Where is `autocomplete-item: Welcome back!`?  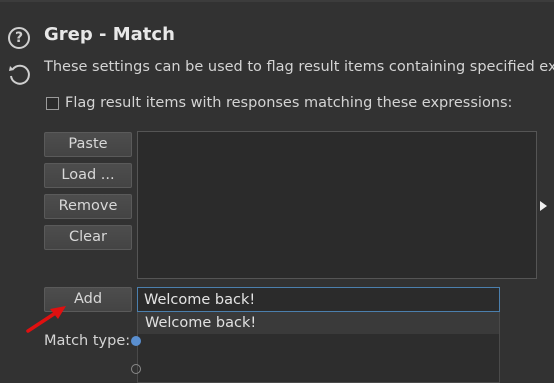 autocomplete-item: Welcome back! is located at coordinates (318, 323).